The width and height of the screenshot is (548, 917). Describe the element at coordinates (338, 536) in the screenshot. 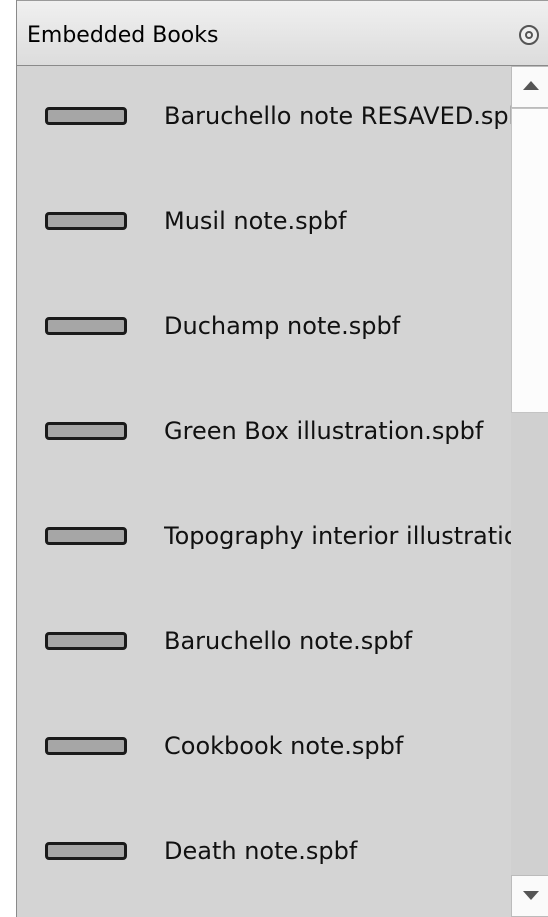

I see `item-label: Topography interior illustration.spbf` at that location.